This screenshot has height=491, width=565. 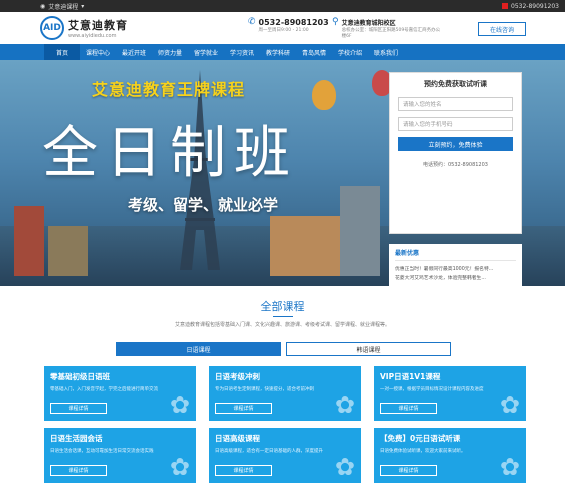 I want to click on course-card: 零基础初级日语班 零基础入门，入门发音学起，学完之后能进行简单交流 课程详情 ✿, so click(x=120, y=393).